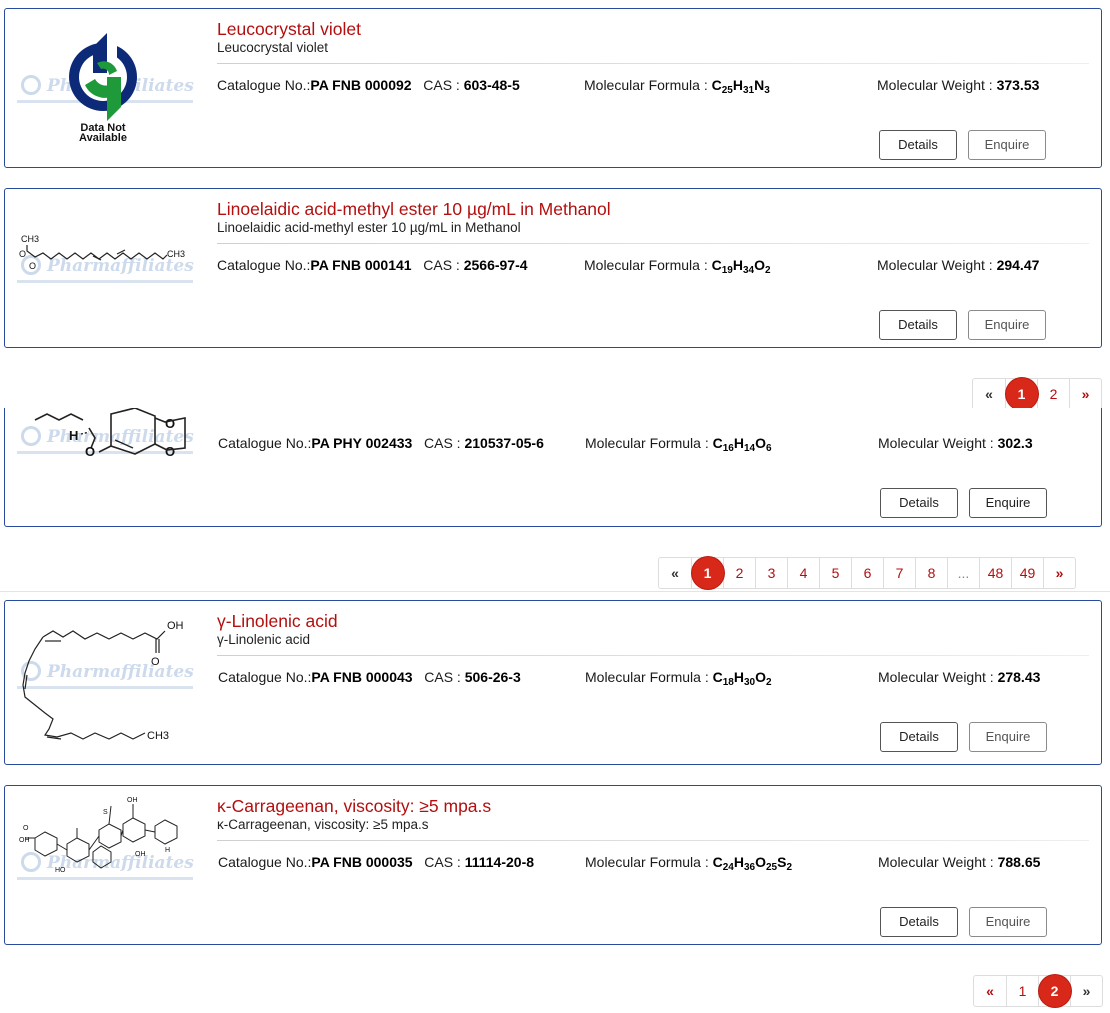 The height and width of the screenshot is (1013, 1110). What do you see at coordinates (105, 864) in the screenshot?
I see `product-image: Pharmaffiliates OH O S OH HO OH H` at bounding box center [105, 864].